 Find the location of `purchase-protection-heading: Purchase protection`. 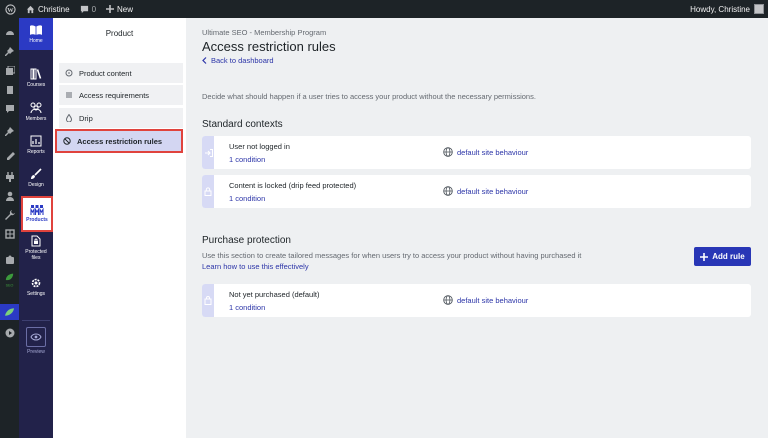

purchase-protection-heading: Purchase protection is located at coordinates (246, 240).